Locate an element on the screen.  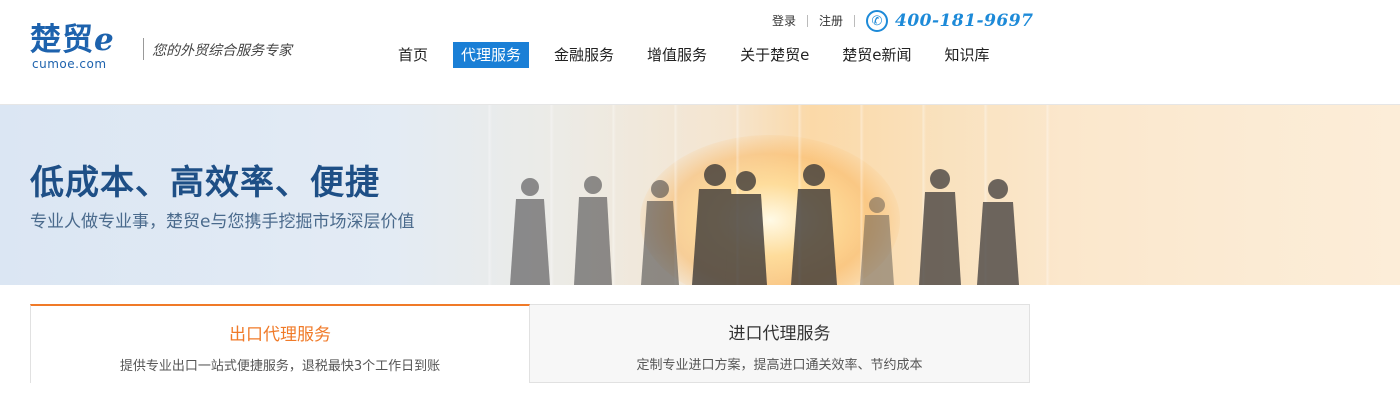
hotline: ✆ 400-181-9697 is located at coordinates (949, 21).